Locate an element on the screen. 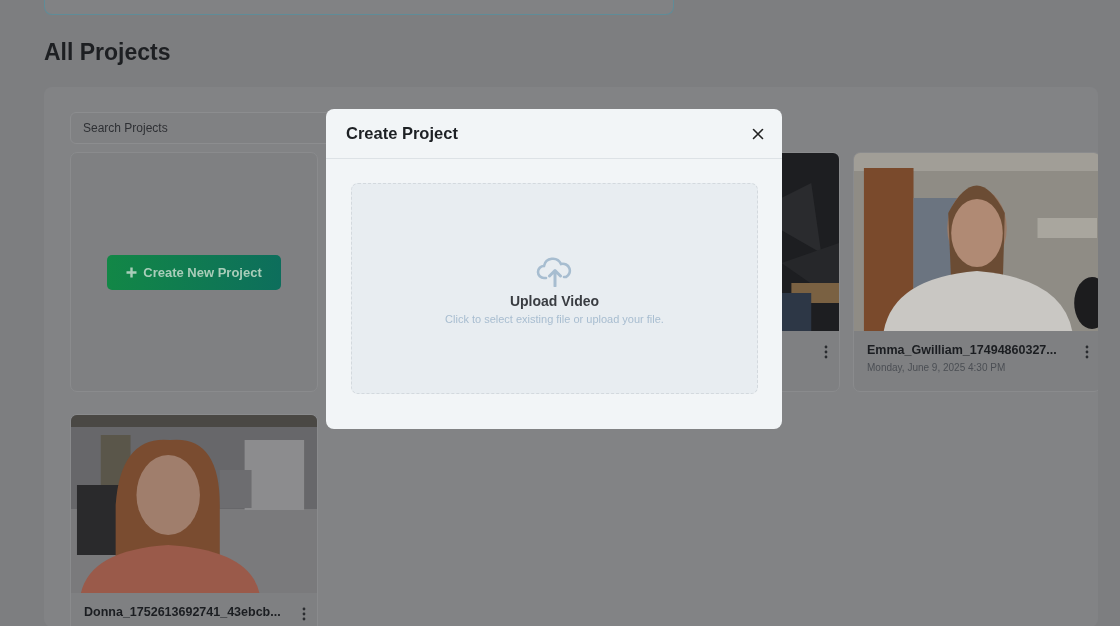 The height and width of the screenshot is (626, 1120). upload-hint: Click to select existing file or upload your file. is located at coordinates (554, 318).